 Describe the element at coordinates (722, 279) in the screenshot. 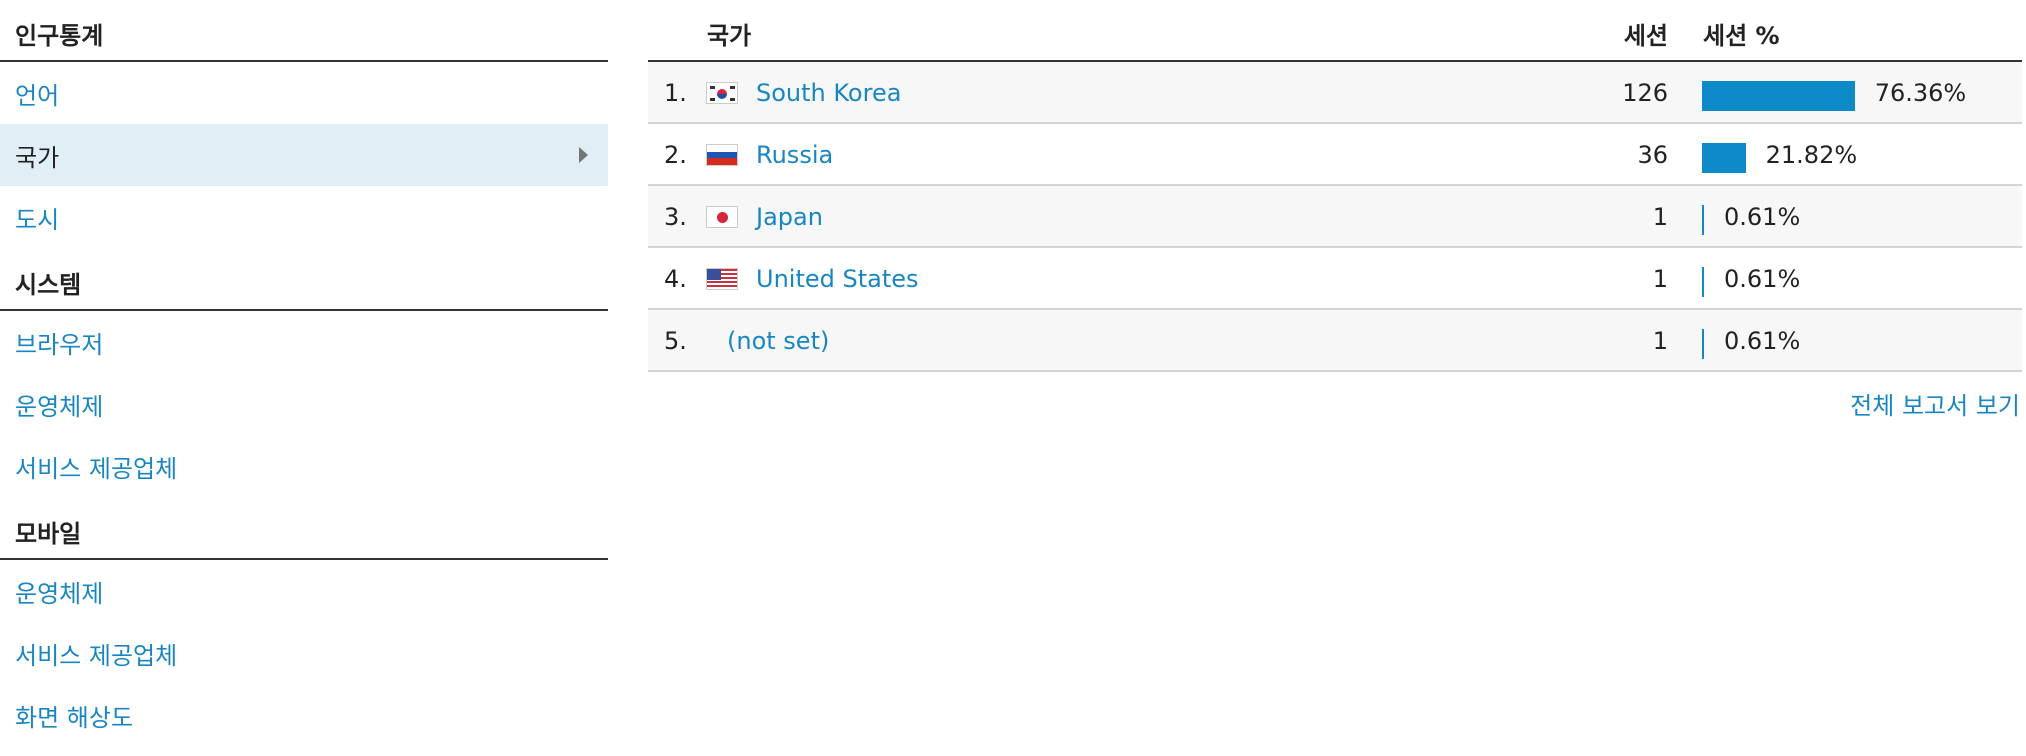

I see `united-states-flag-icon` at that location.